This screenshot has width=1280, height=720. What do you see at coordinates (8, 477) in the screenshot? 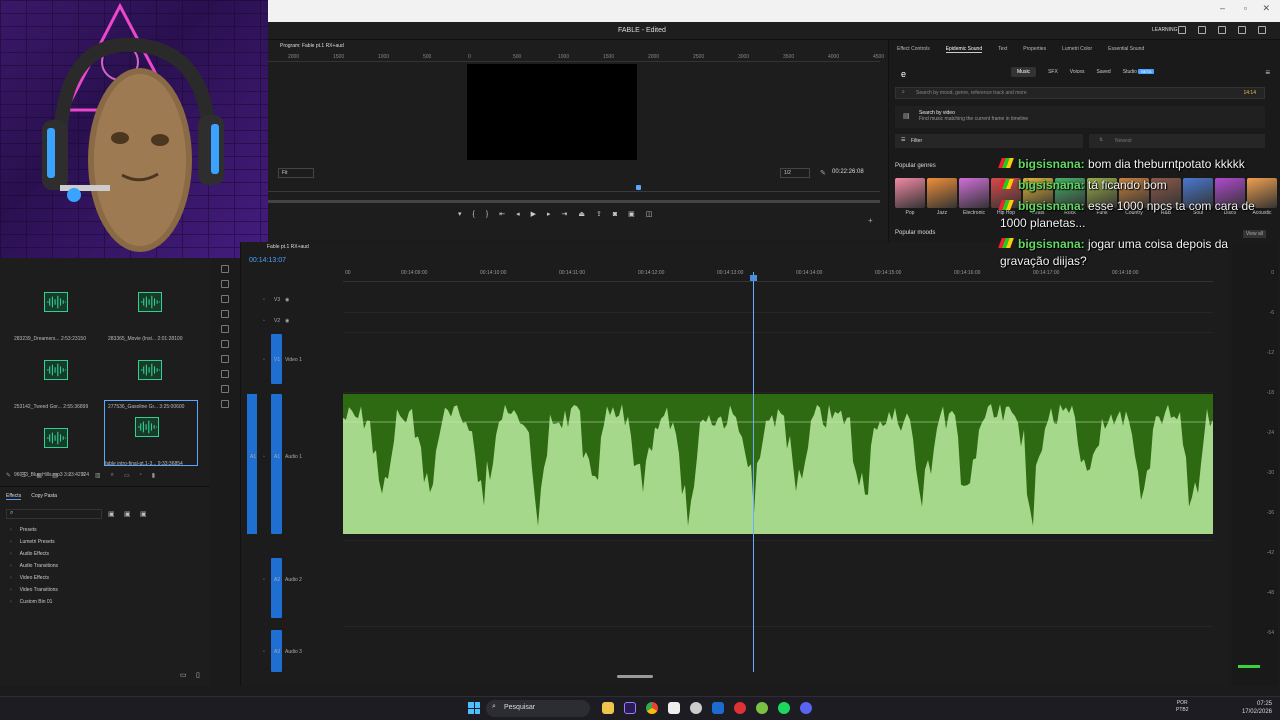
I see `pencil-icon: ✎` at bounding box center [8, 477].